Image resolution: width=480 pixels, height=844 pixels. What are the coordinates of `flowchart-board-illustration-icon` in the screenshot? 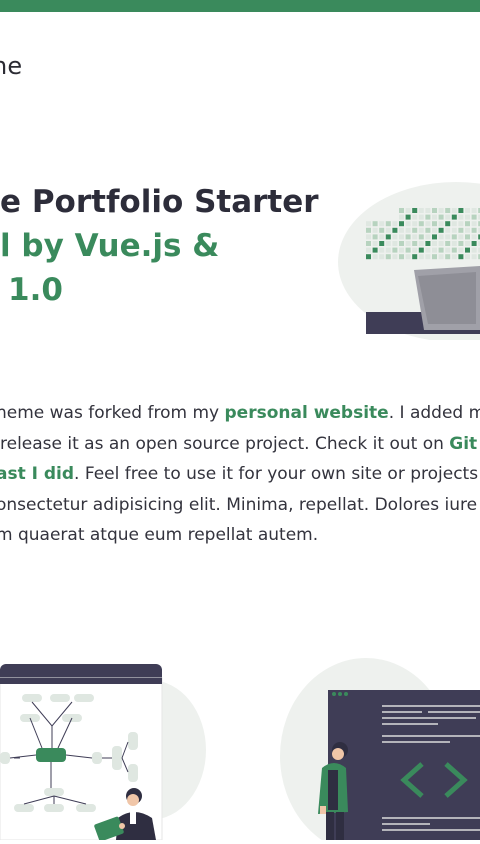 It's located at (105, 751).